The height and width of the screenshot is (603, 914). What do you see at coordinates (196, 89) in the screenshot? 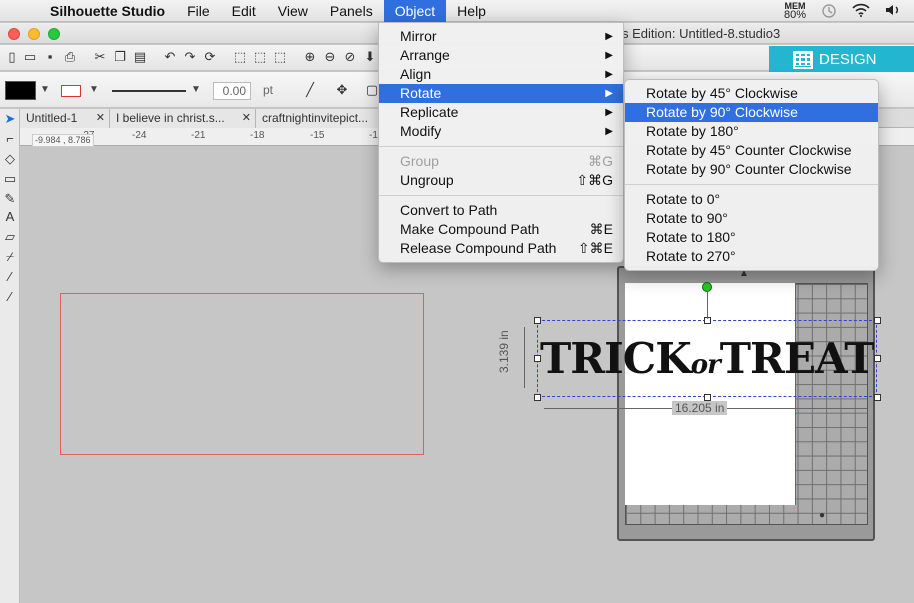
I see `line-style-dropdown-icon: ▼` at bounding box center [196, 89].